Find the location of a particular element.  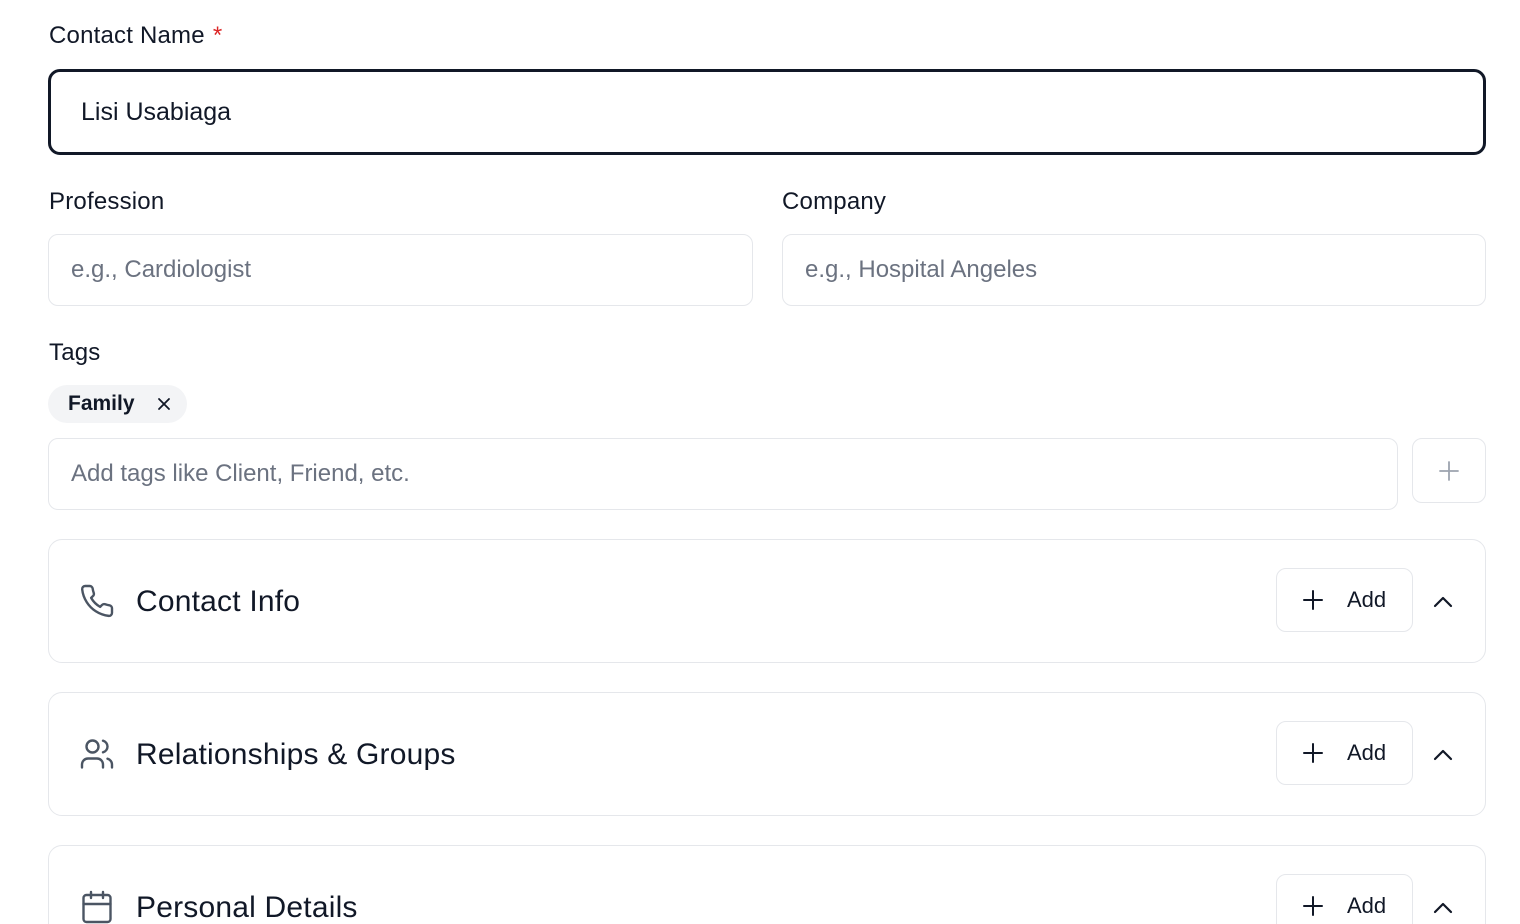

contact-name-label: Contact Name * is located at coordinates (135, 36).